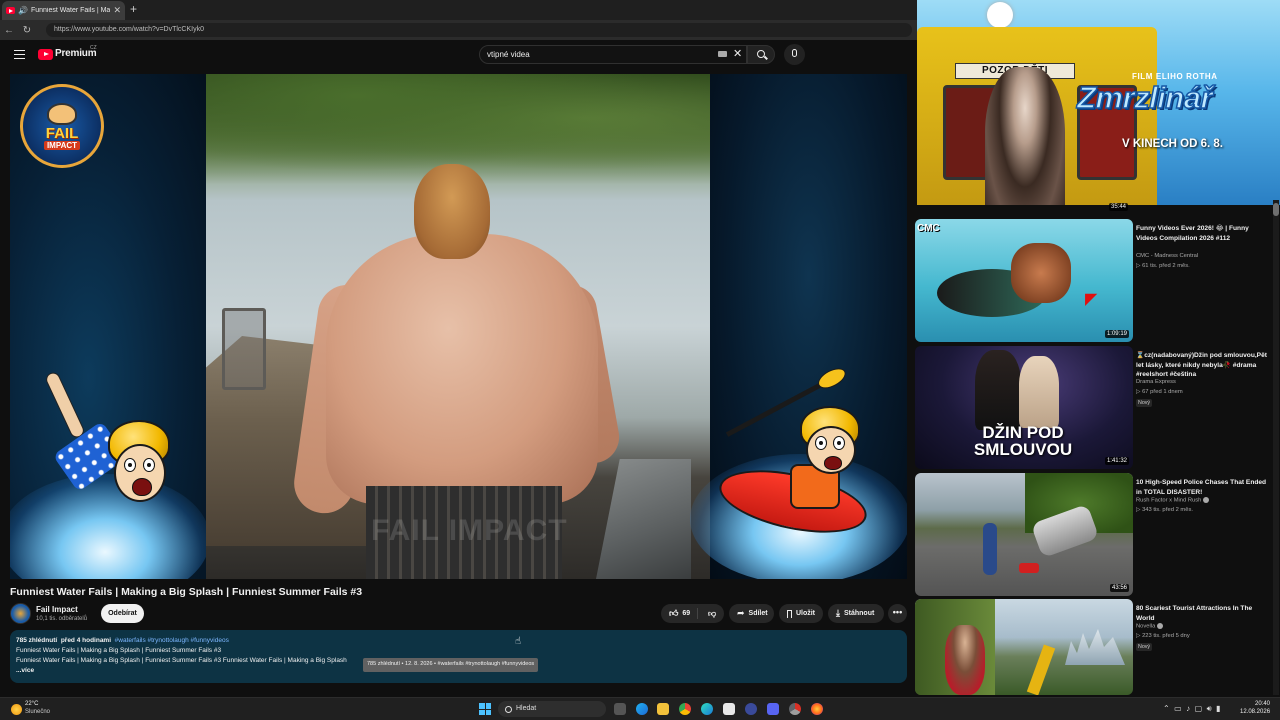 This screenshot has height=720, width=1280. Describe the element at coordinates (613, 54) in the screenshot. I see `search-input: vtipné videa` at that location.